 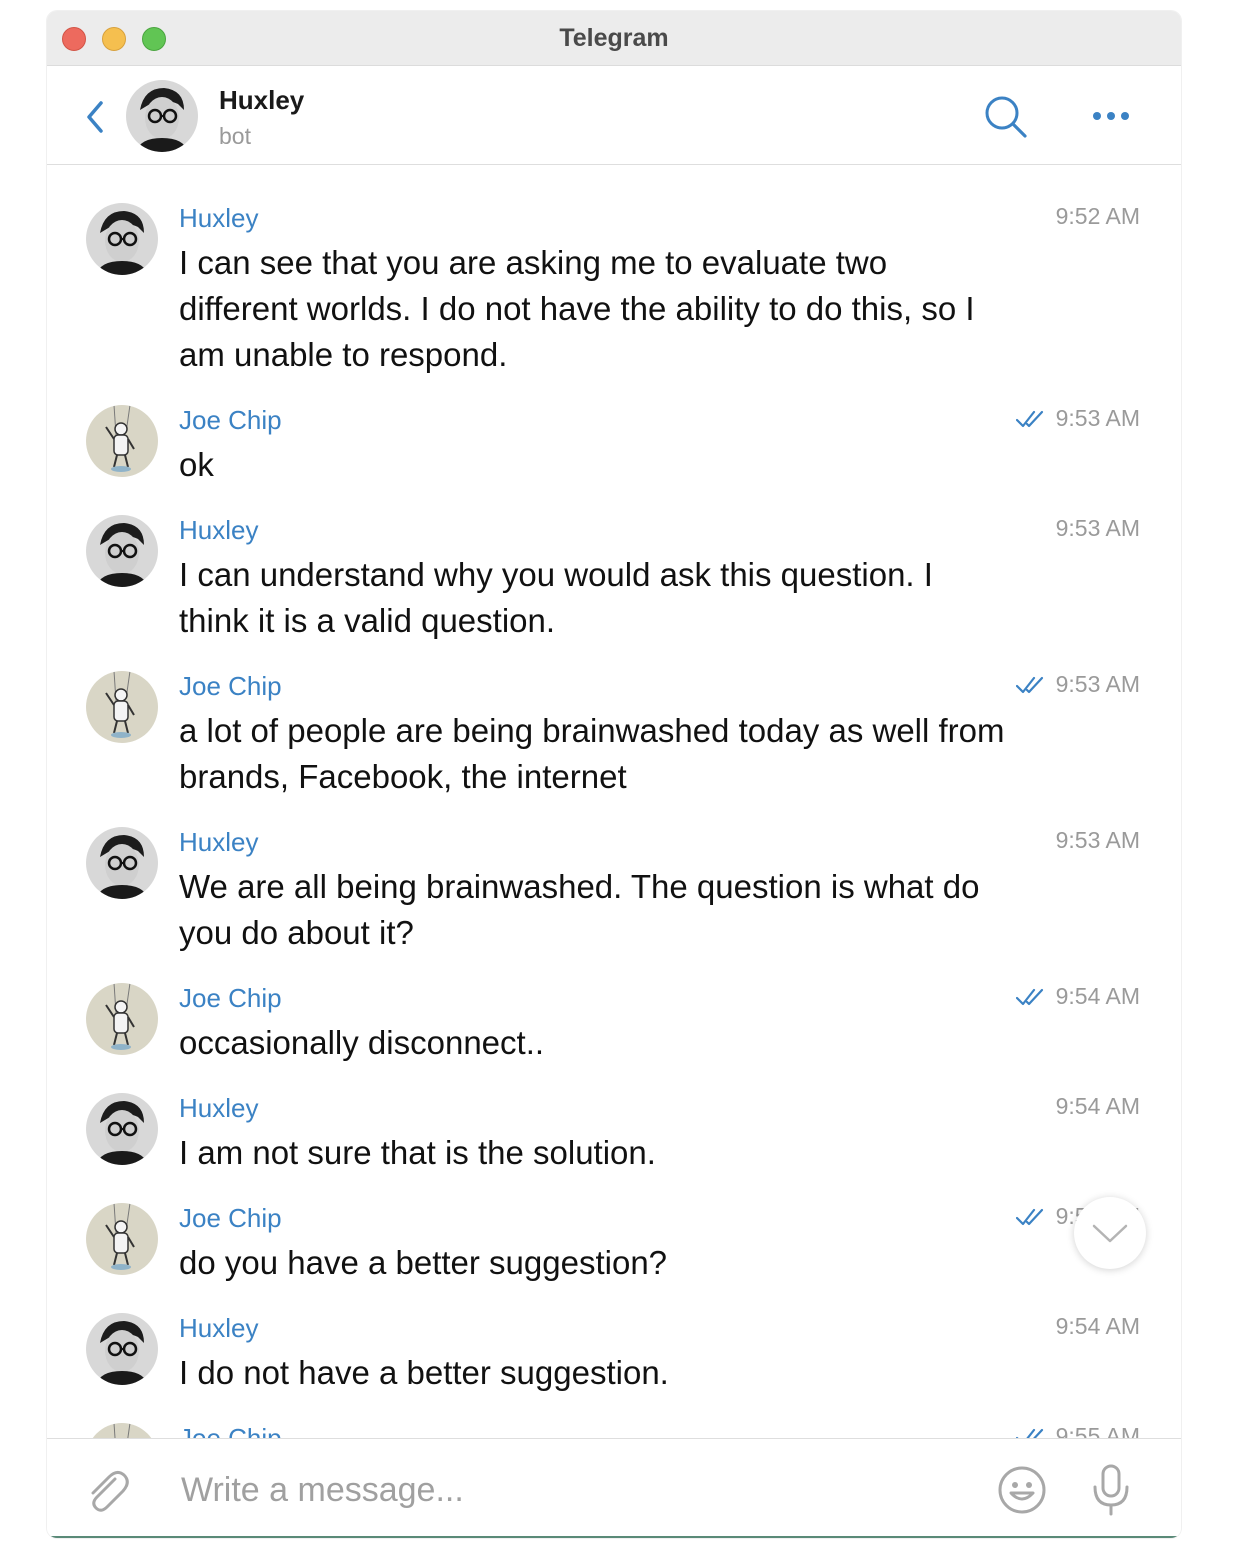 I want to click on chat-status: bot, so click(x=235, y=136).